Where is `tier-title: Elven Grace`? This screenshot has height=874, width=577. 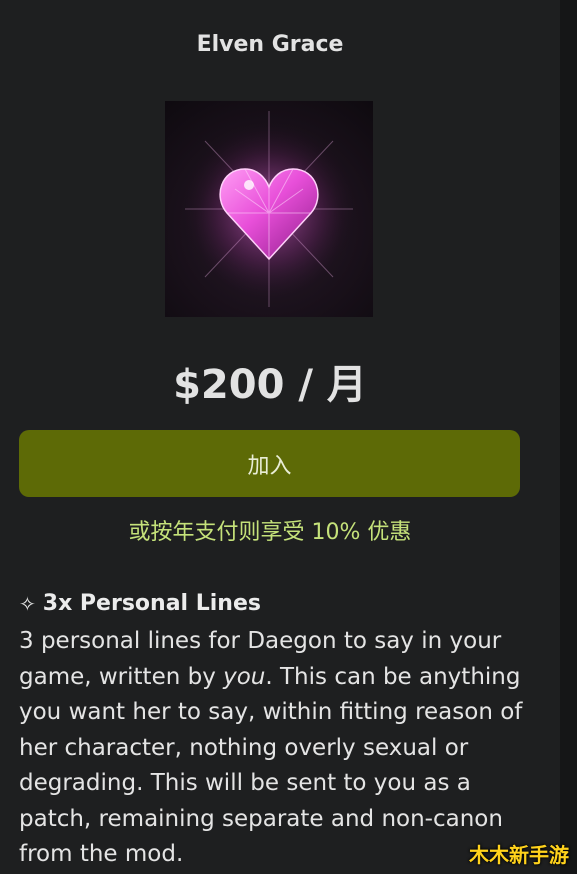 tier-title: Elven Grace is located at coordinates (270, 44).